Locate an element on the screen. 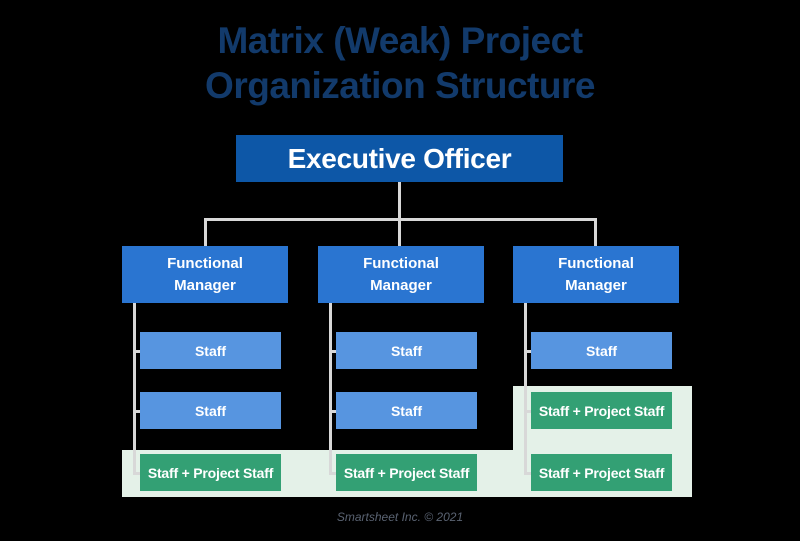 The width and height of the screenshot is (800, 541). fm-3-line-1: Functional is located at coordinates (596, 263).